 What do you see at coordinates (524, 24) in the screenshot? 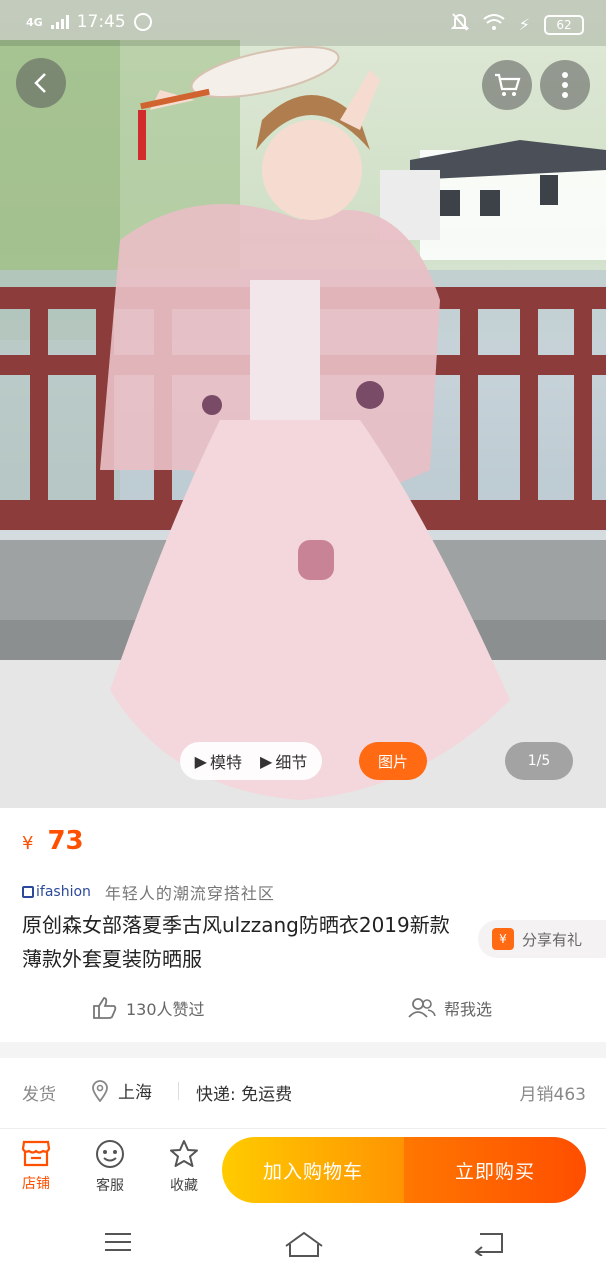
I see `charging-icon: ⚡` at bounding box center [524, 24].